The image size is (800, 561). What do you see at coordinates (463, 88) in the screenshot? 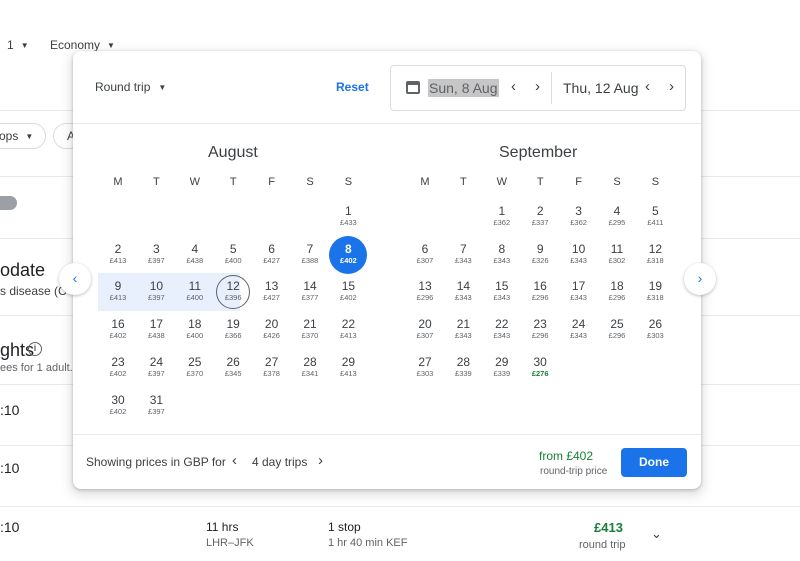
I see `departure-date-input: Sun, 8 Aug` at bounding box center [463, 88].